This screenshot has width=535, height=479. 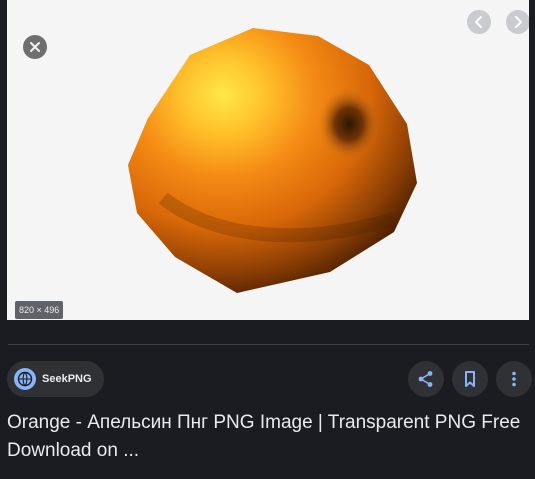 I want to click on more-options-button, so click(x=514, y=379).